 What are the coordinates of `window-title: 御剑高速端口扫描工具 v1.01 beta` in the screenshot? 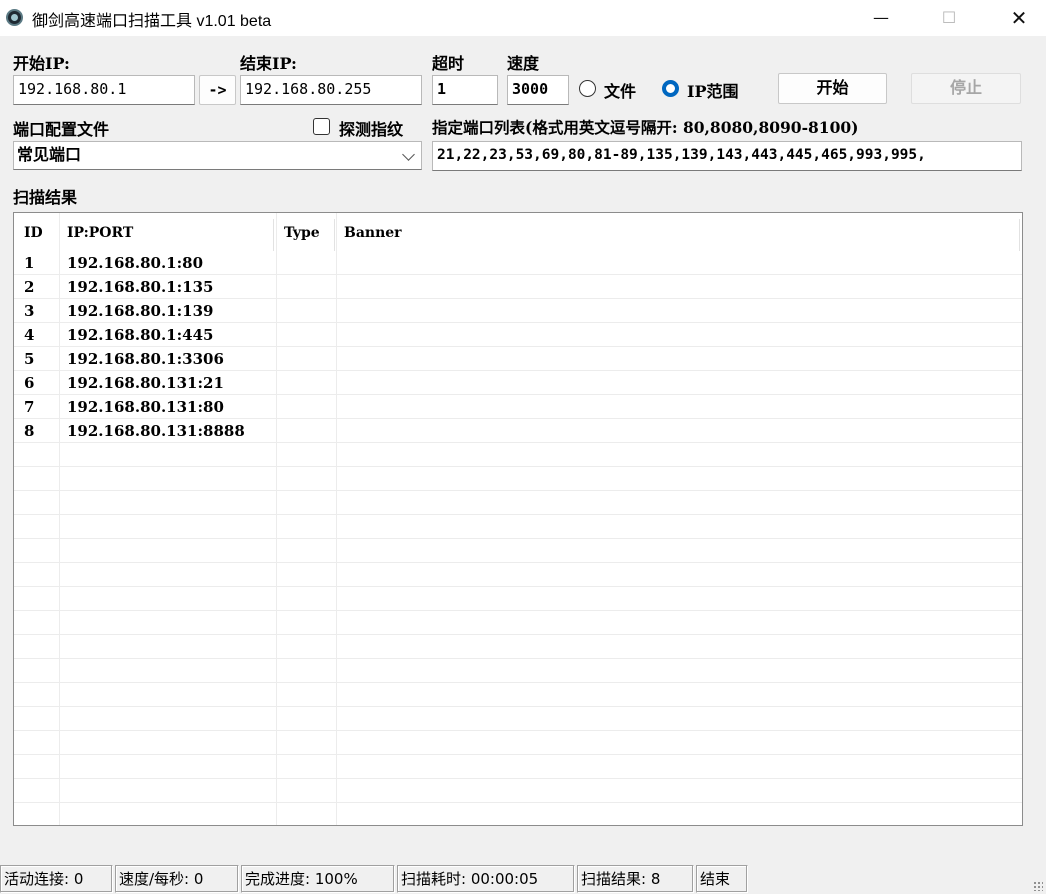 It's located at (152, 21).